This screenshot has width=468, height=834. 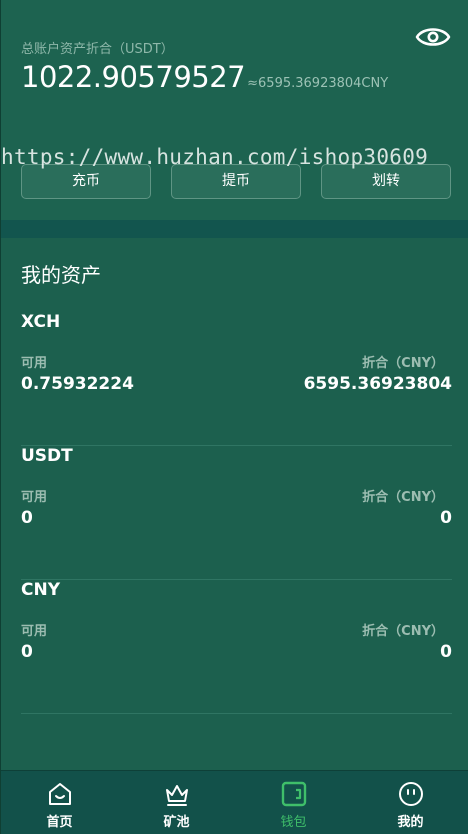 I want to click on eye-icon, so click(x=433, y=37).